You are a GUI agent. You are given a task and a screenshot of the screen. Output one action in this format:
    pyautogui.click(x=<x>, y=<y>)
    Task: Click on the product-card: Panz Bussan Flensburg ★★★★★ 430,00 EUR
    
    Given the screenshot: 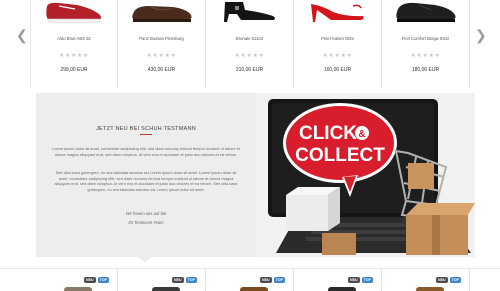 What is the action you would take?
    pyautogui.click(x=162, y=44)
    